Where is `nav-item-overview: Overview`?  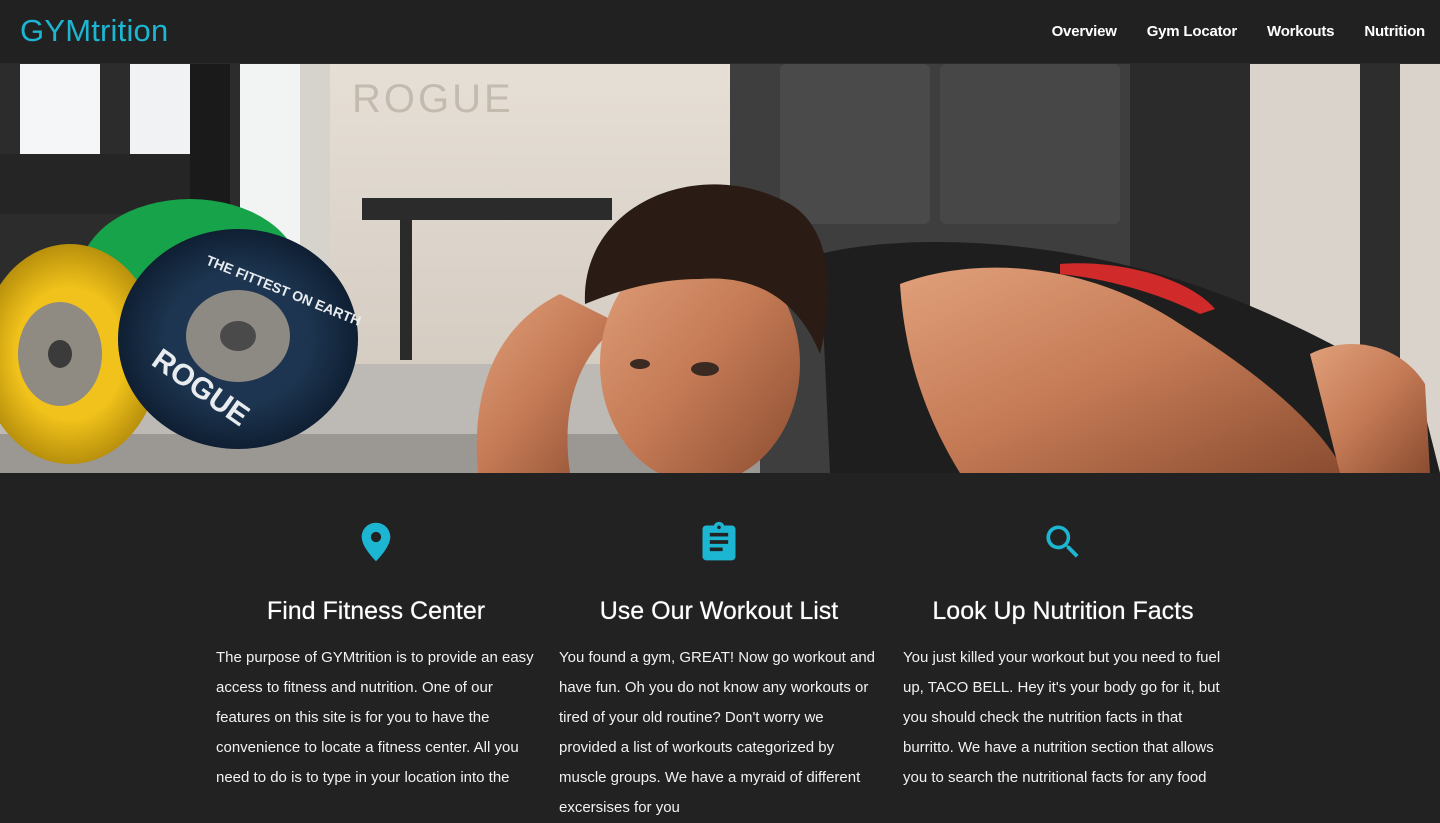
nav-item-overview: Overview is located at coordinates (1084, 32).